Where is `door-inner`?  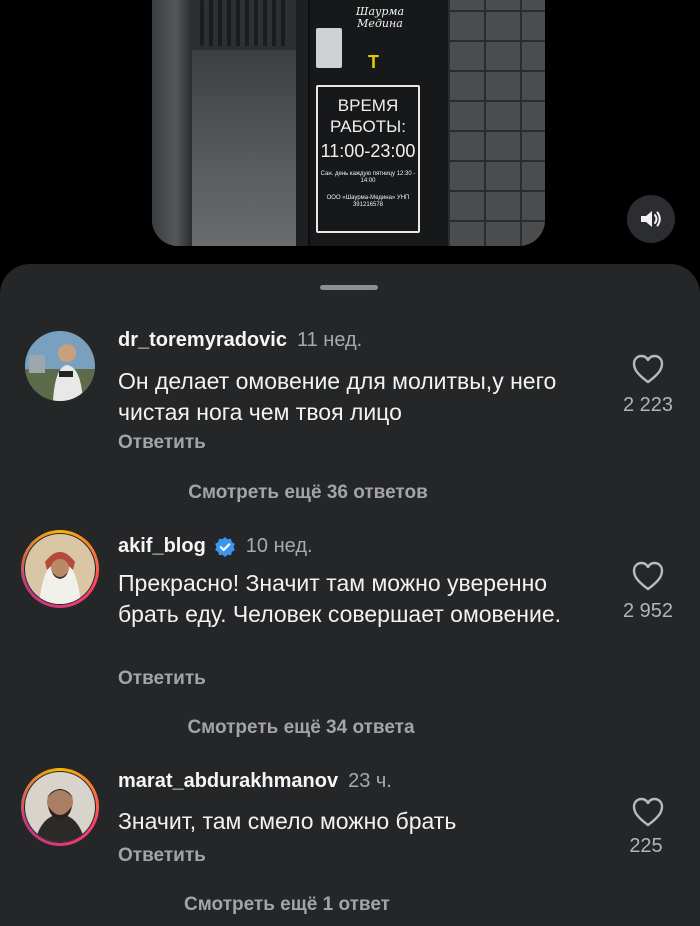
door-inner is located at coordinates (244, 148).